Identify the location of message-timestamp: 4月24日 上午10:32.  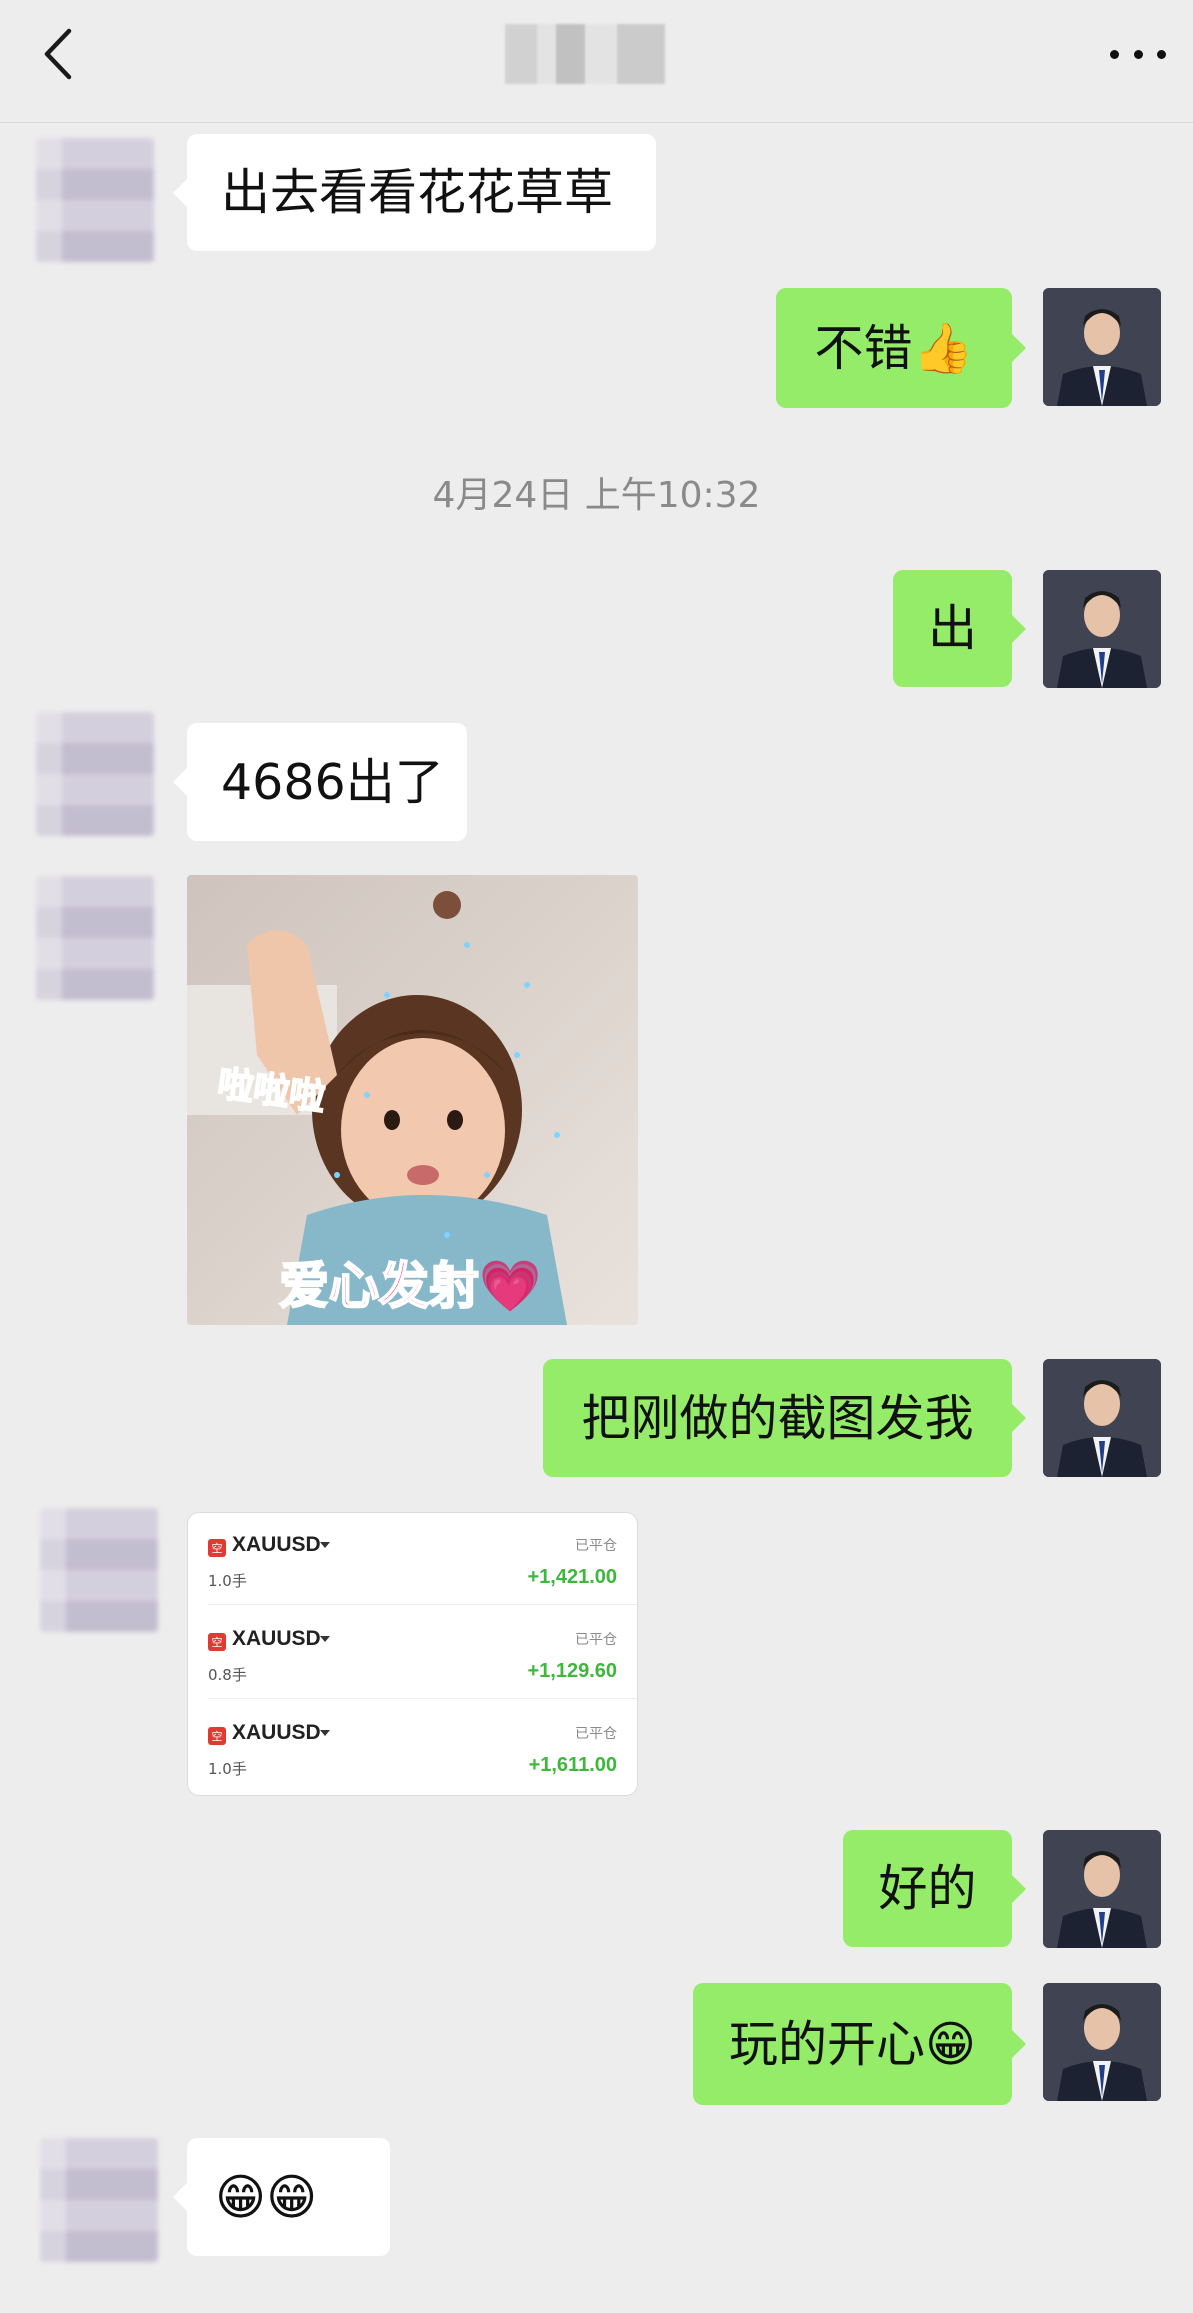
(596, 495).